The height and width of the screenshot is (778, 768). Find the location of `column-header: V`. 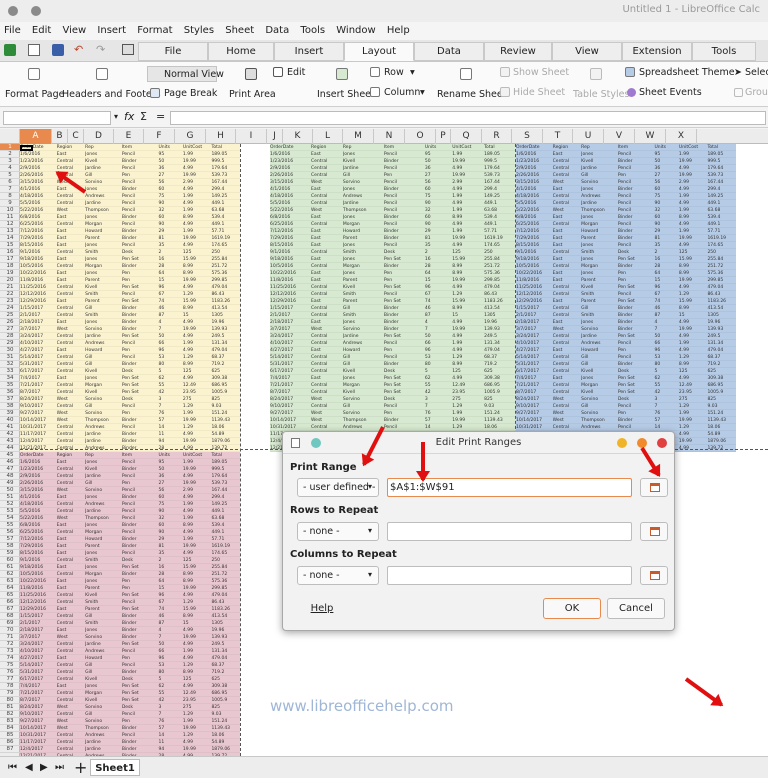

column-header: V is located at coordinates (619, 136).